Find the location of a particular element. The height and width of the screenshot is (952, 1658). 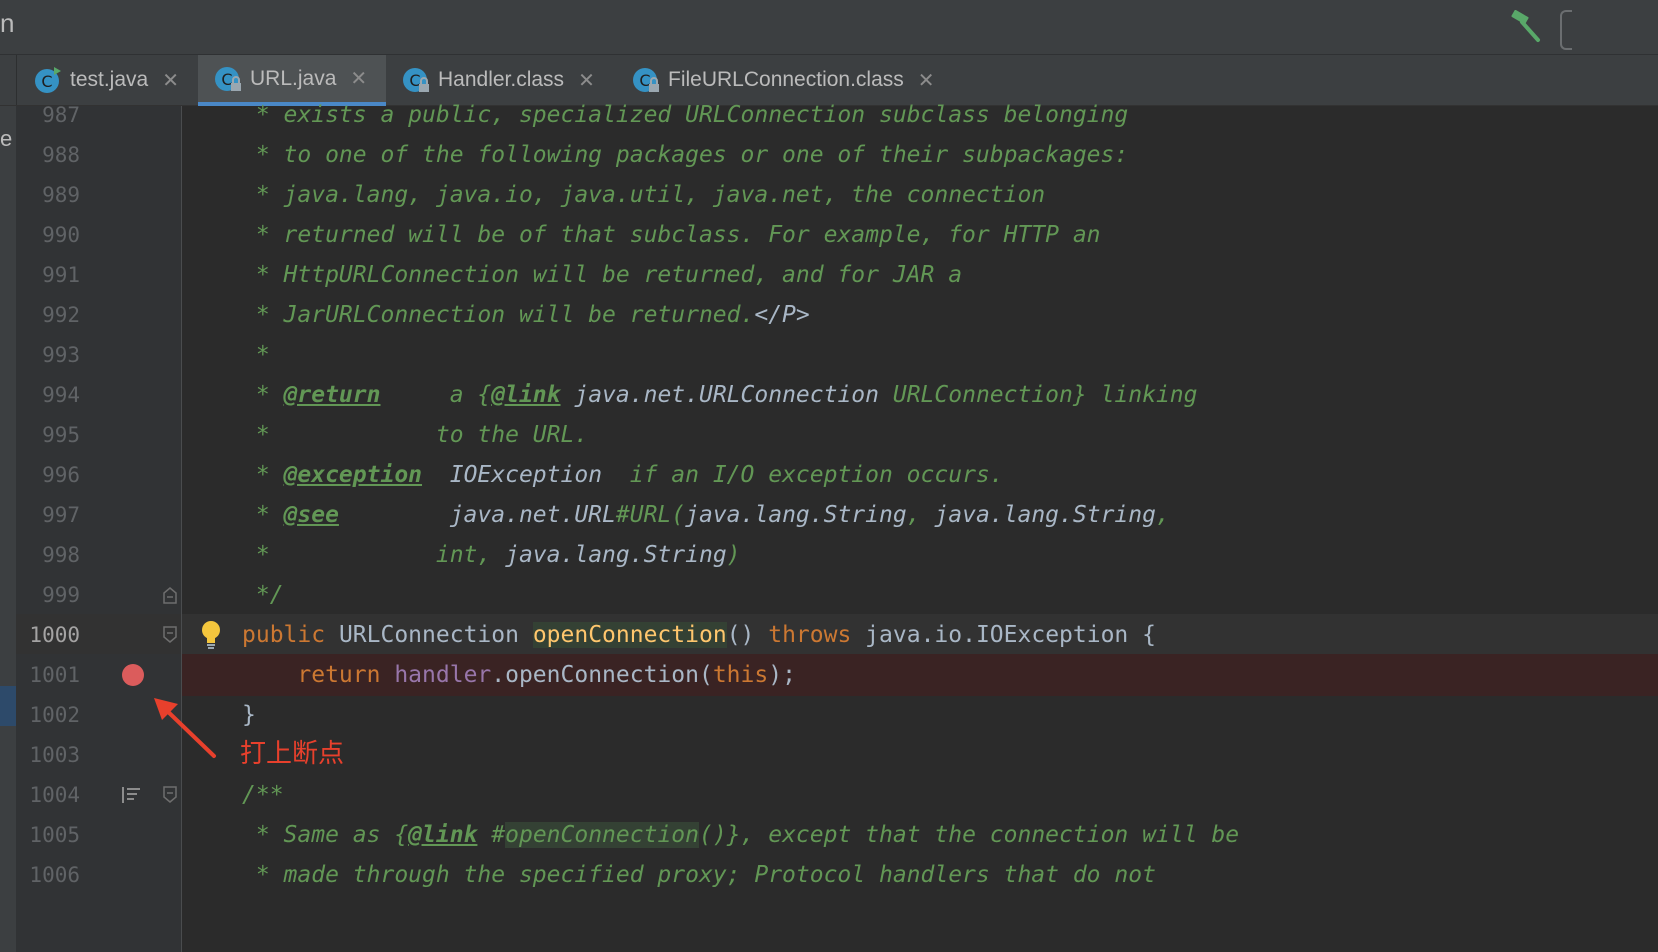

line-number: 1000 is located at coordinates (54, 635).